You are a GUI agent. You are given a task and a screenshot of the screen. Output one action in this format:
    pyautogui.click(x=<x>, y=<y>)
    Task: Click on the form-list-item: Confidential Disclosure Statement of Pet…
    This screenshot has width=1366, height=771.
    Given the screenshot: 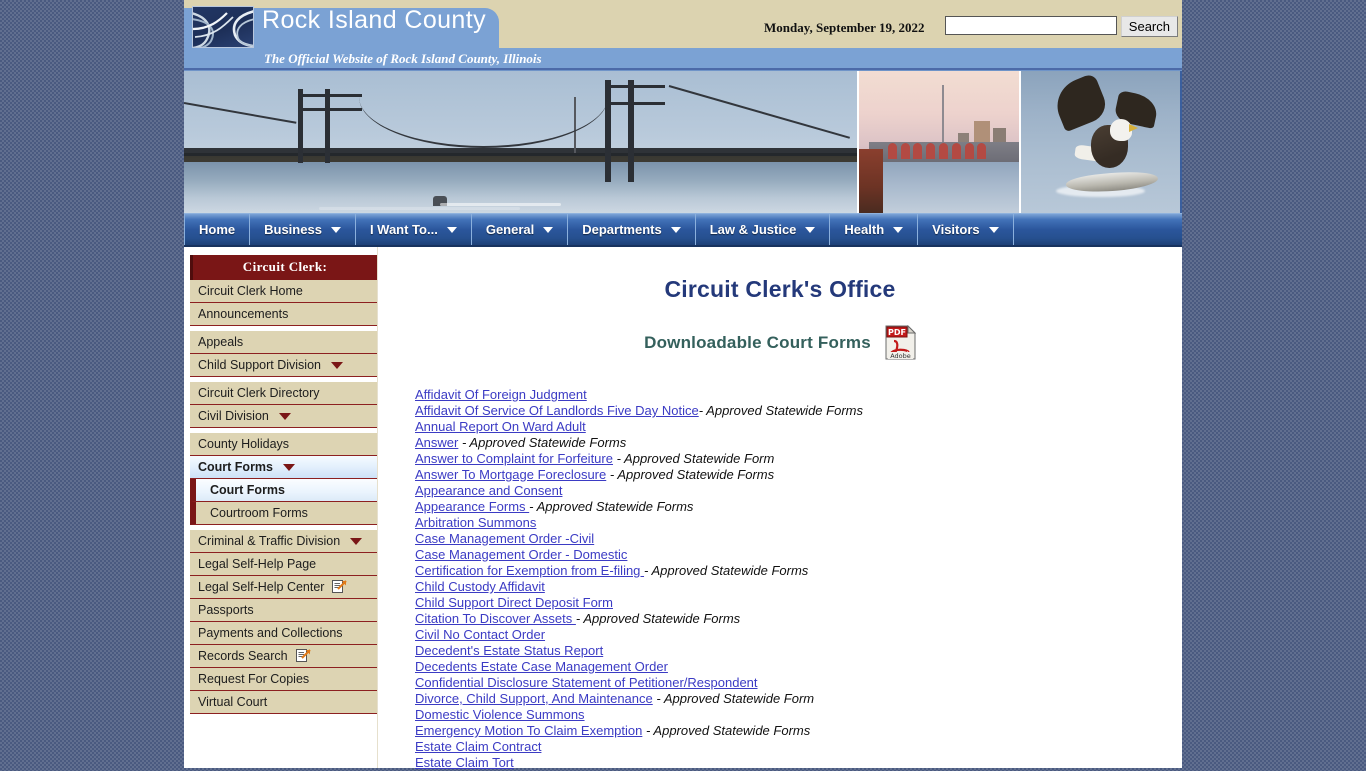 What is the action you would take?
    pyautogui.click(x=798, y=683)
    